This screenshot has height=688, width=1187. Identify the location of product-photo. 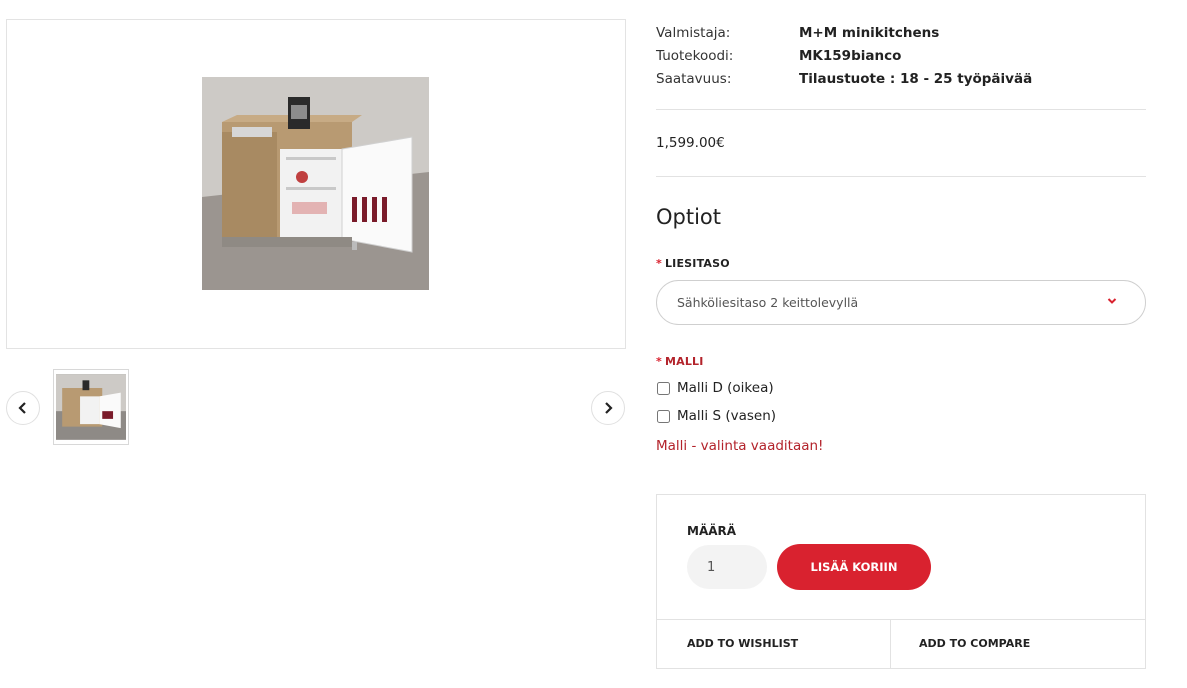
(315, 183).